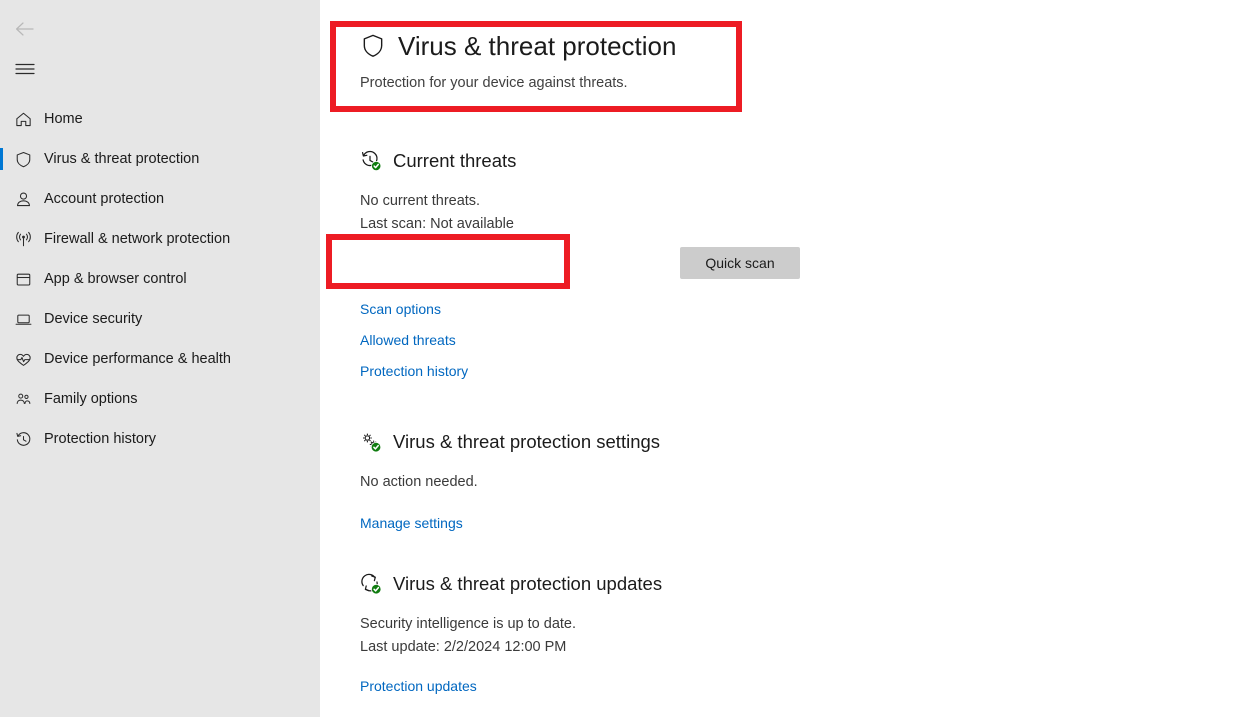 The height and width of the screenshot is (717, 1255). Describe the element at coordinates (468, 624) in the screenshot. I see `updates-status: Security intelligence is up to date.` at that location.